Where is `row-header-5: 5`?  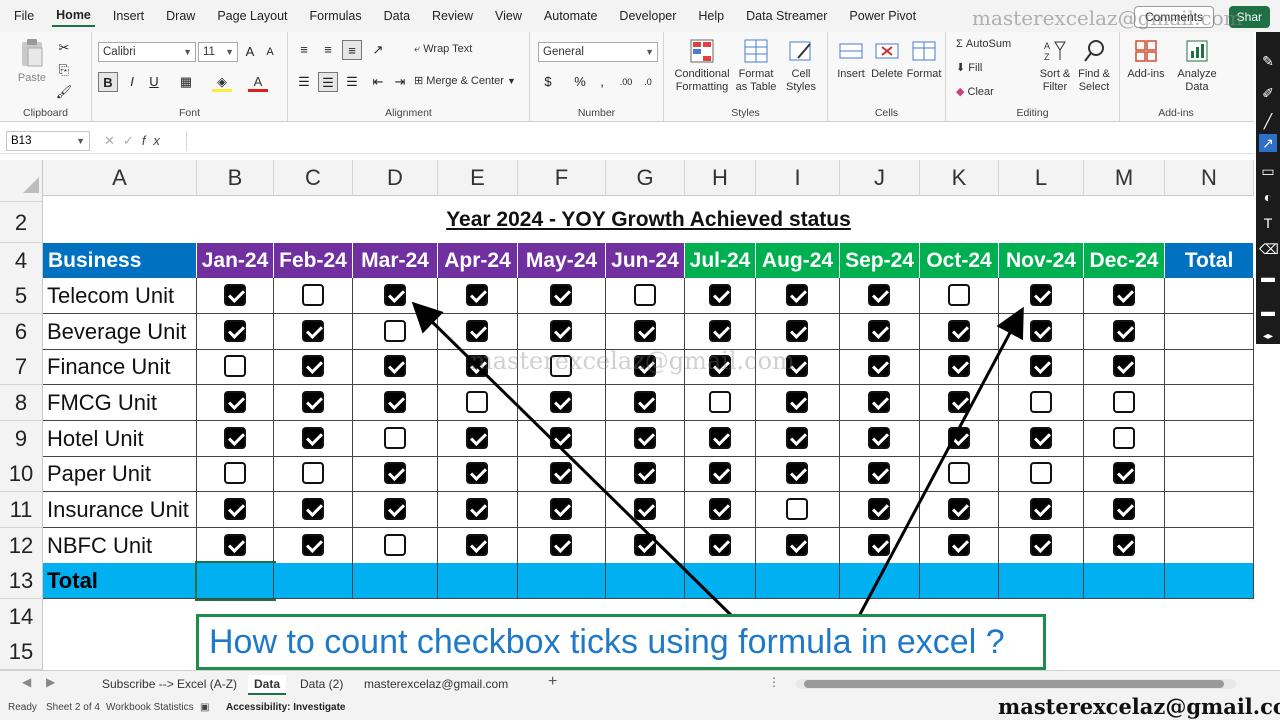 row-header-5: 5 is located at coordinates (21, 296).